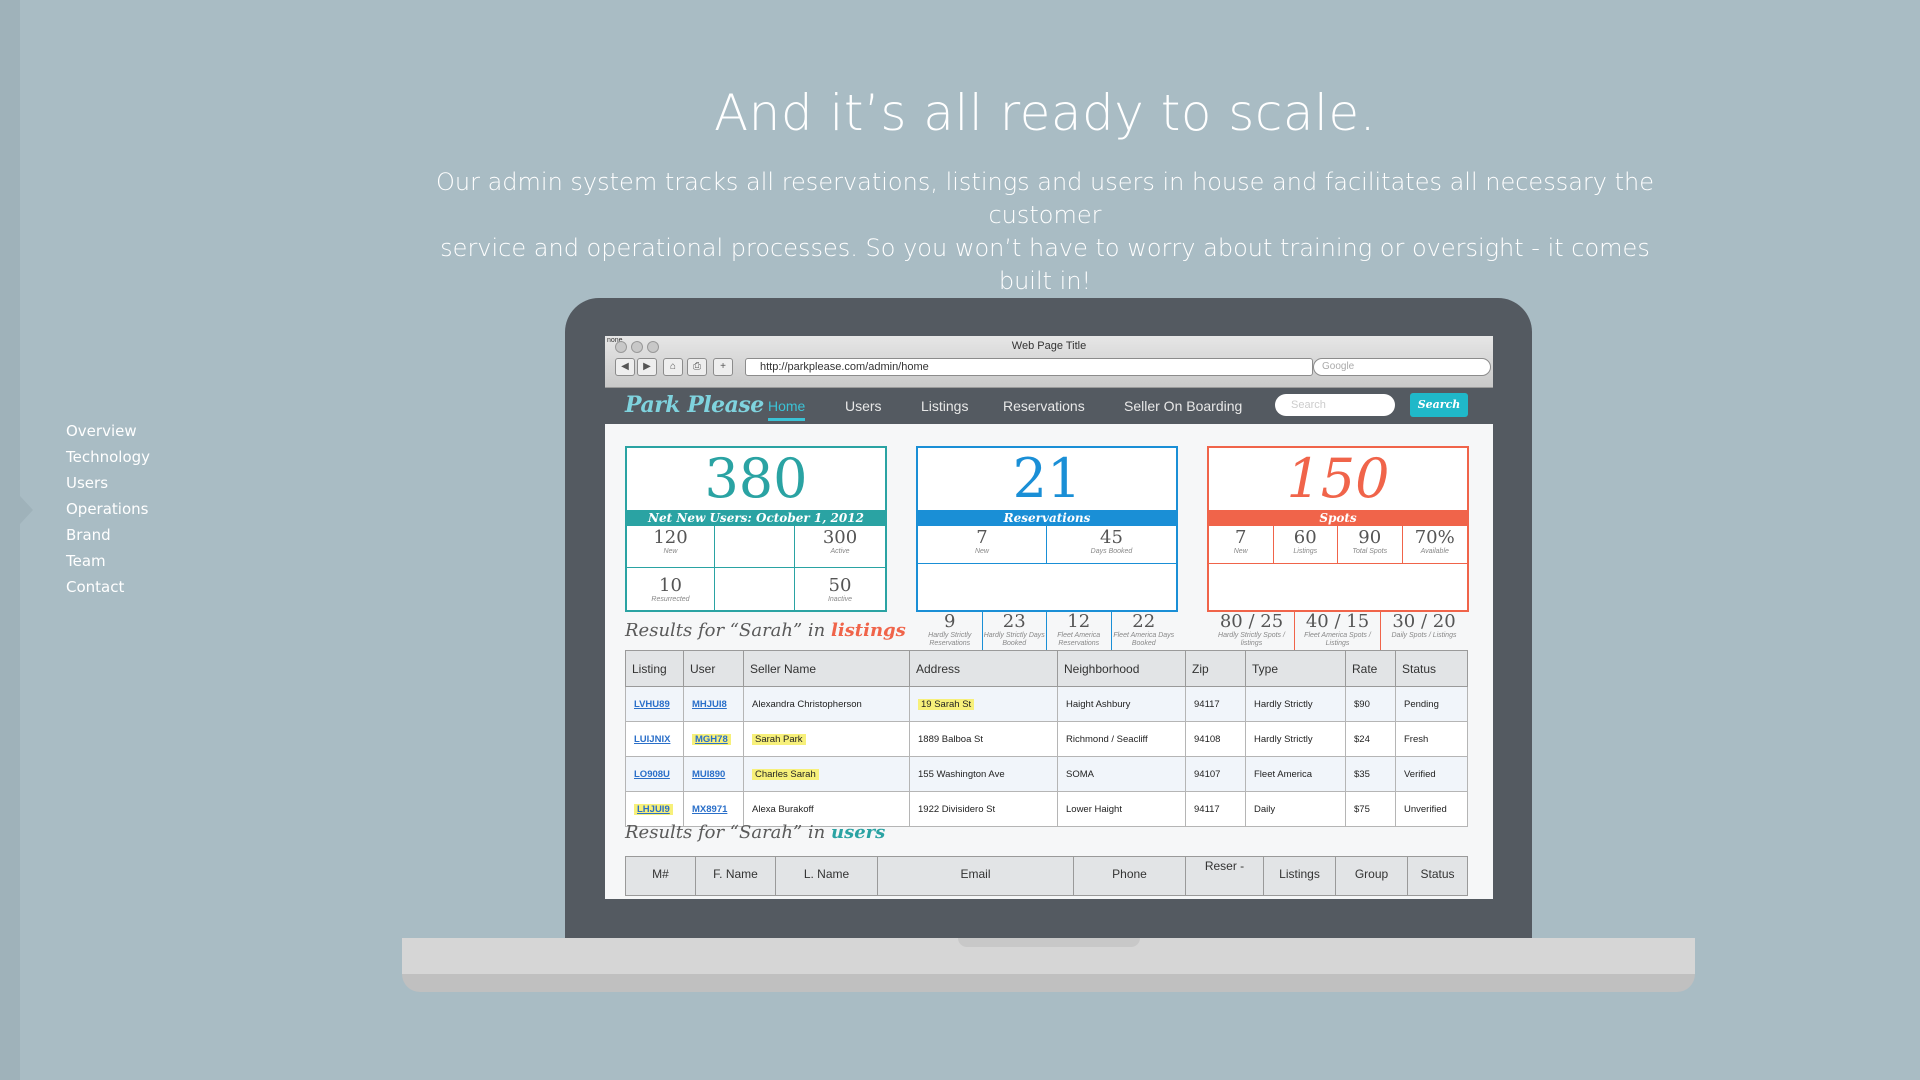 This screenshot has height=1080, width=1920. Describe the element at coordinates (1370, 809) in the screenshot. I see `rate: $75` at that location.